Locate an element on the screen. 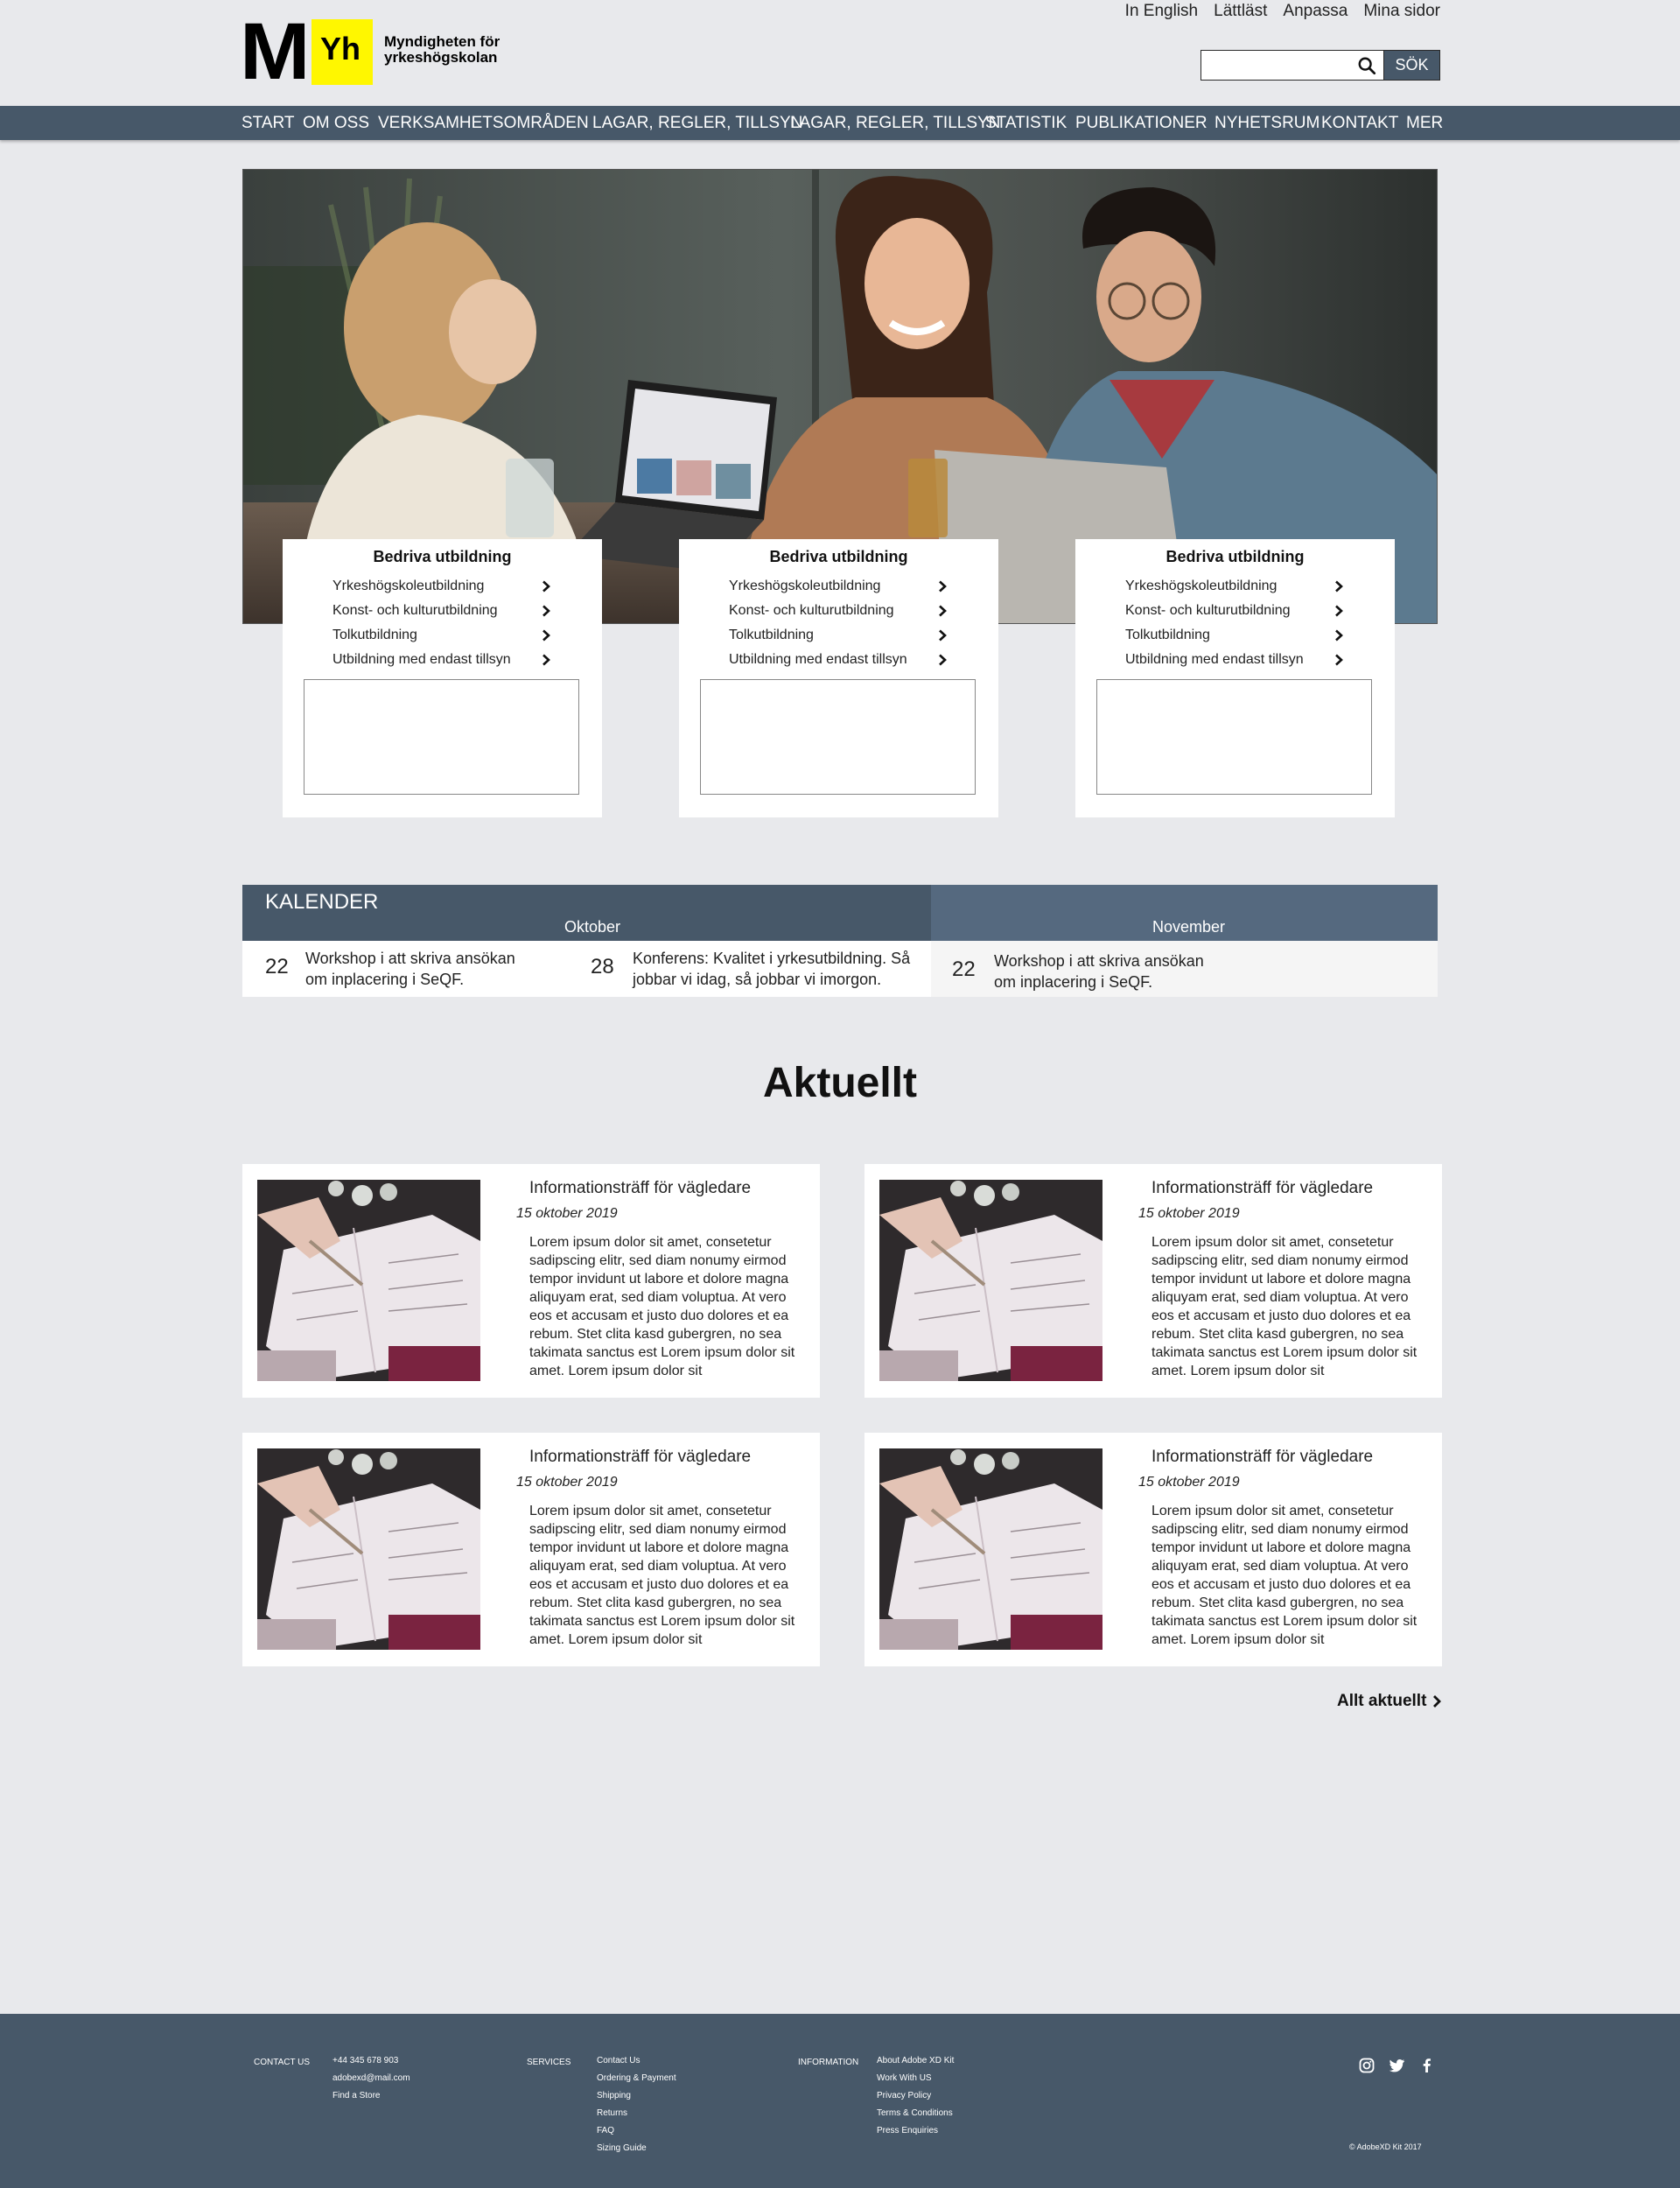 This screenshot has height=2188, width=1680. twitter-icon is located at coordinates (1397, 2065).